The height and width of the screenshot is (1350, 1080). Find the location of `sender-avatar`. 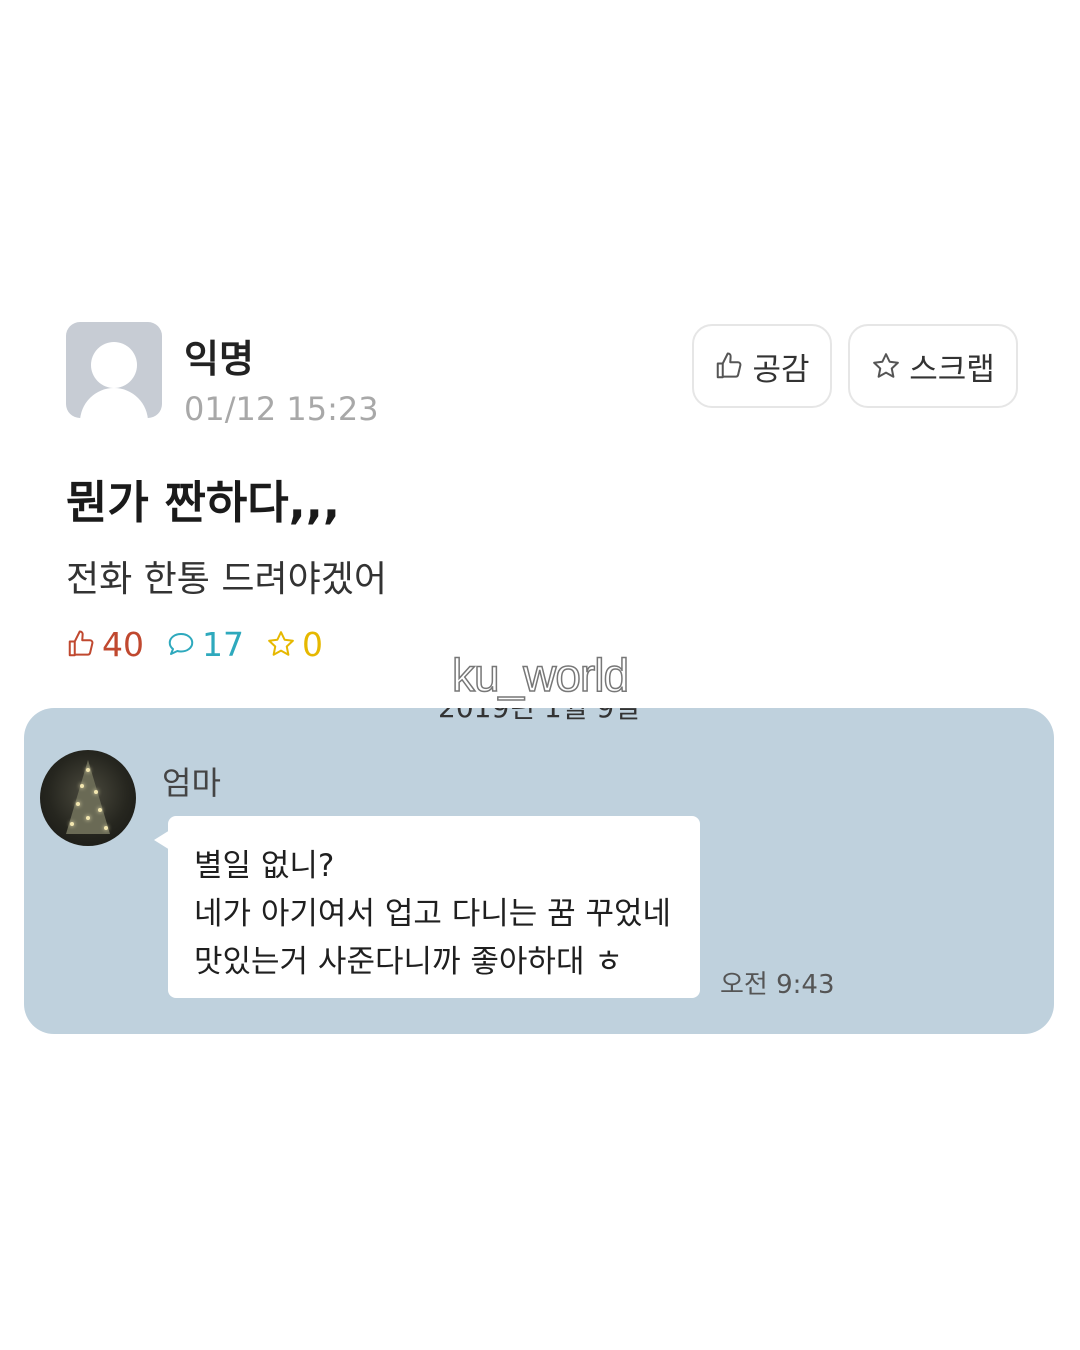

sender-avatar is located at coordinates (88, 798).